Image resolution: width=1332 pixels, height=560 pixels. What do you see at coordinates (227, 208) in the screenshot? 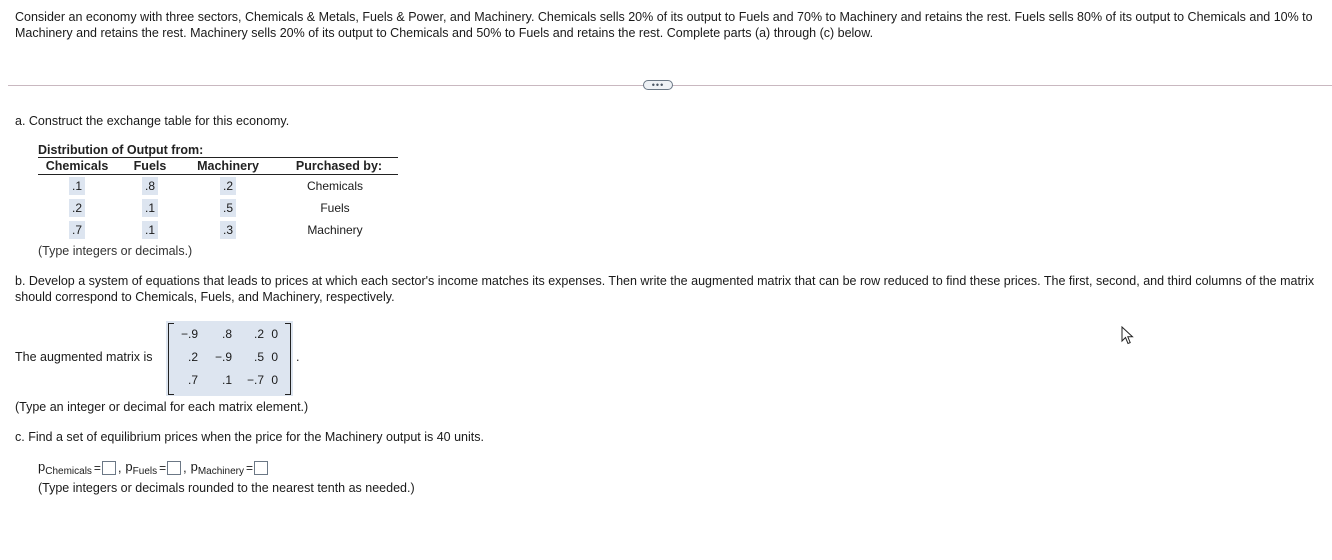
I see `answer-cell: .5` at bounding box center [227, 208].